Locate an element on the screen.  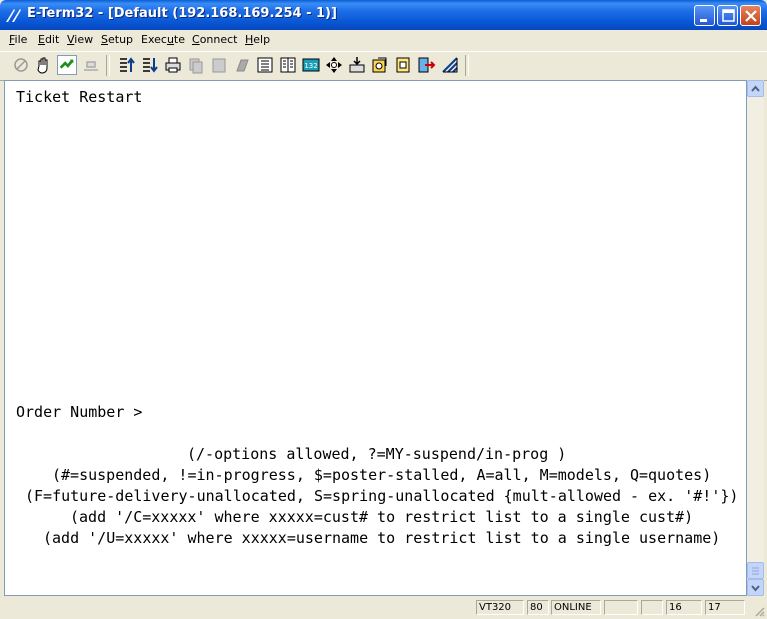
menu-file: File is located at coordinates (18, 39).